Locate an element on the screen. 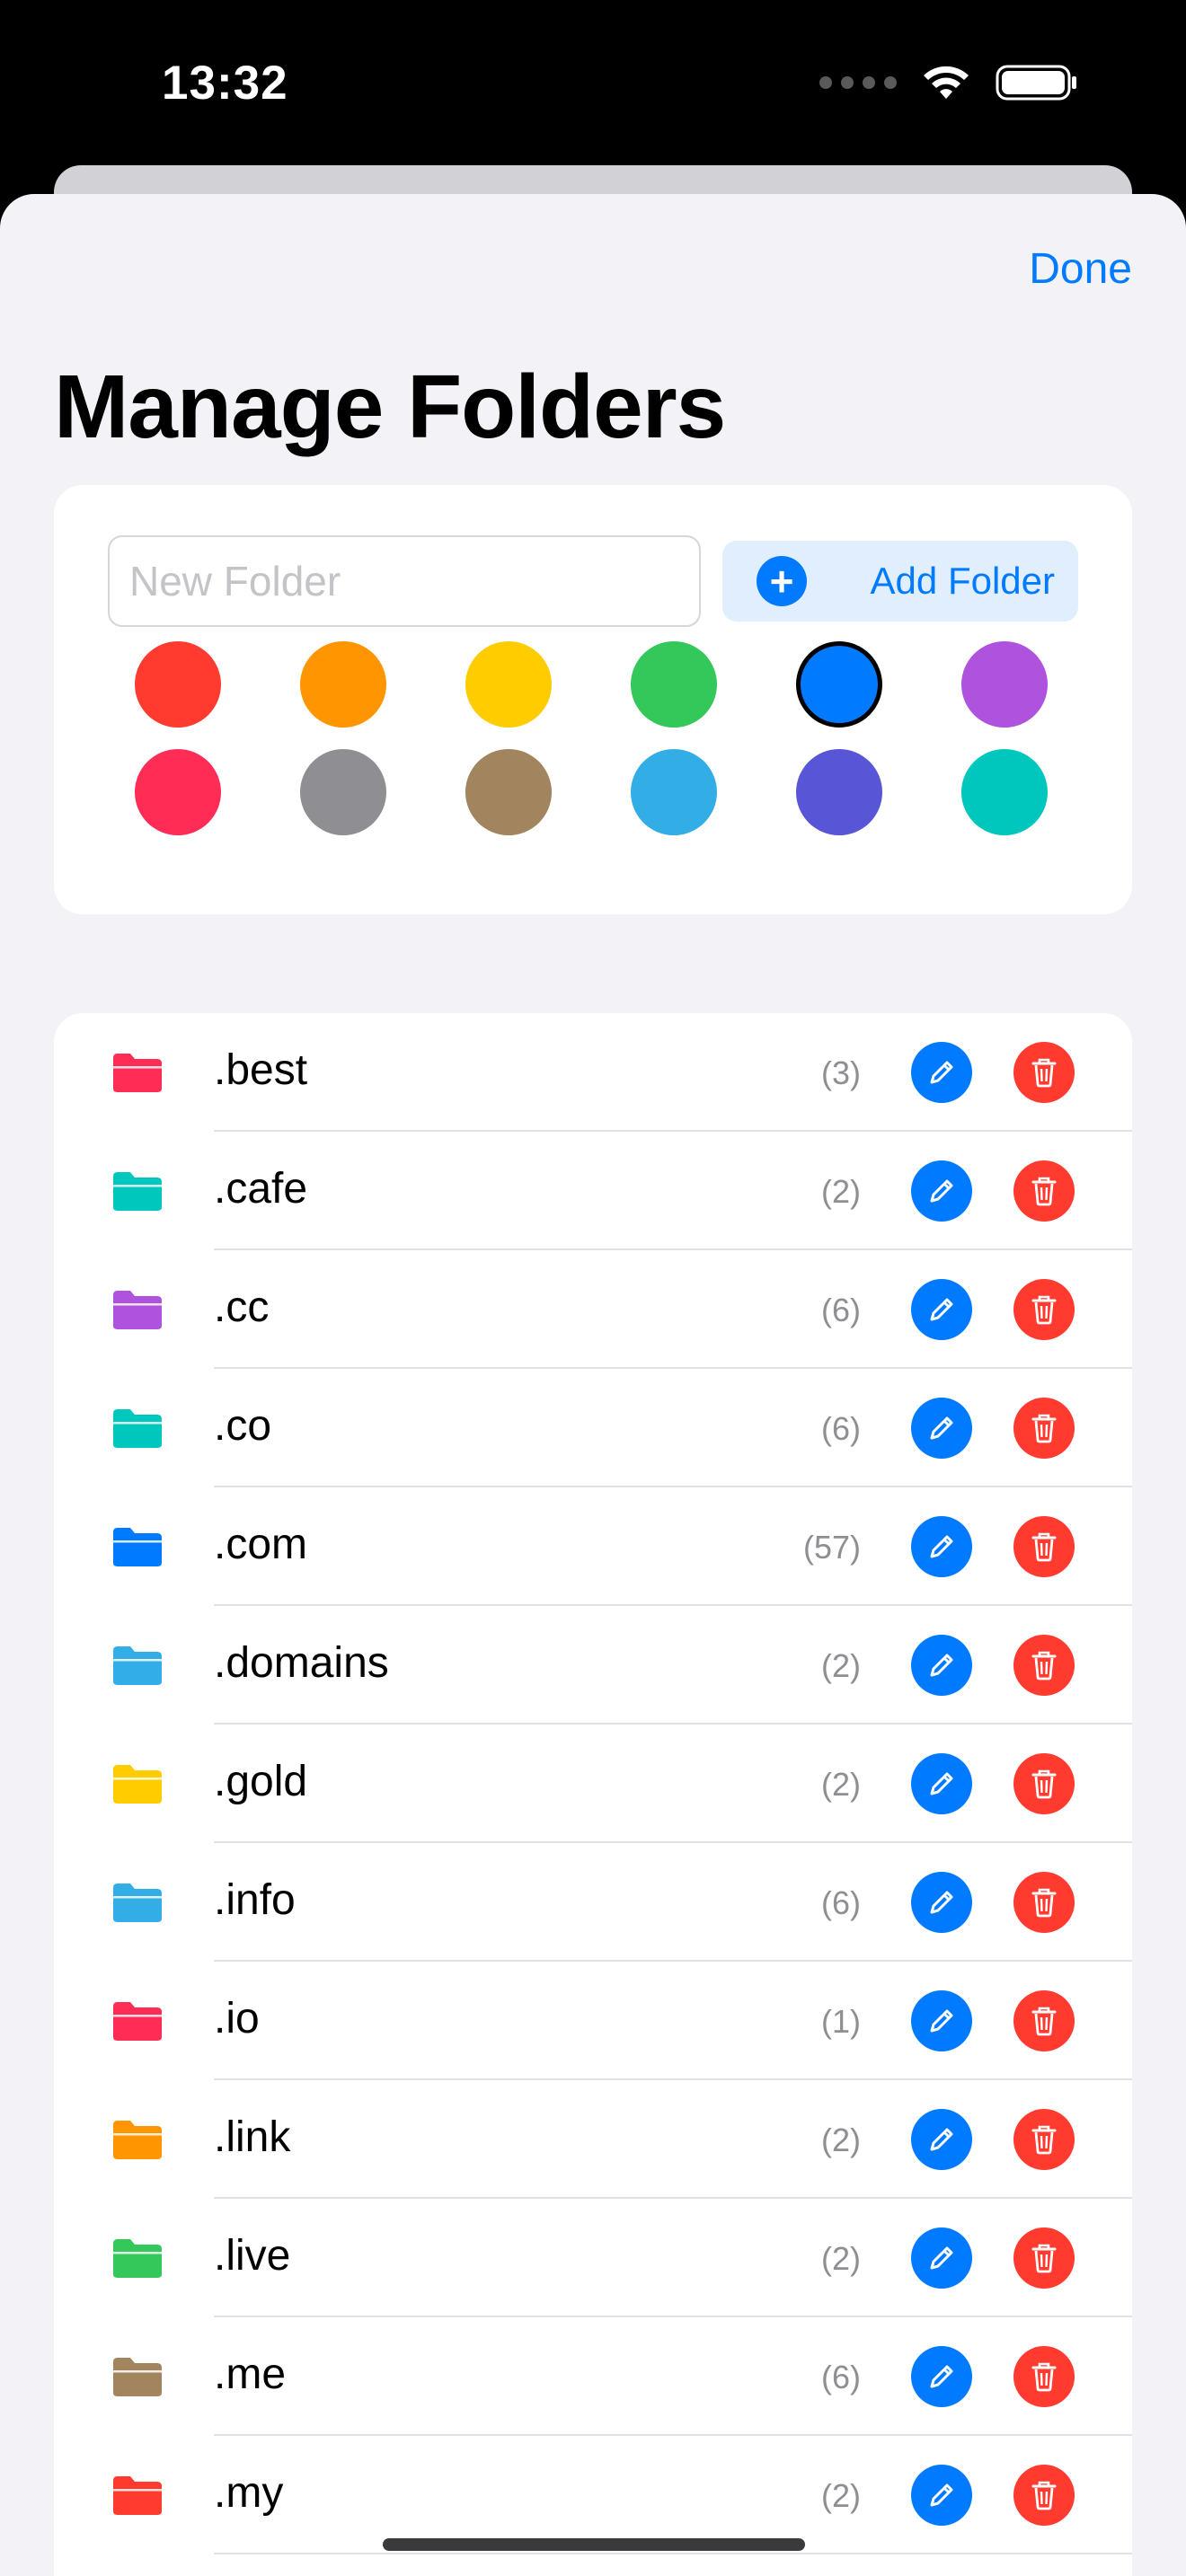  cellular-signal-icon is located at coordinates (858, 82).